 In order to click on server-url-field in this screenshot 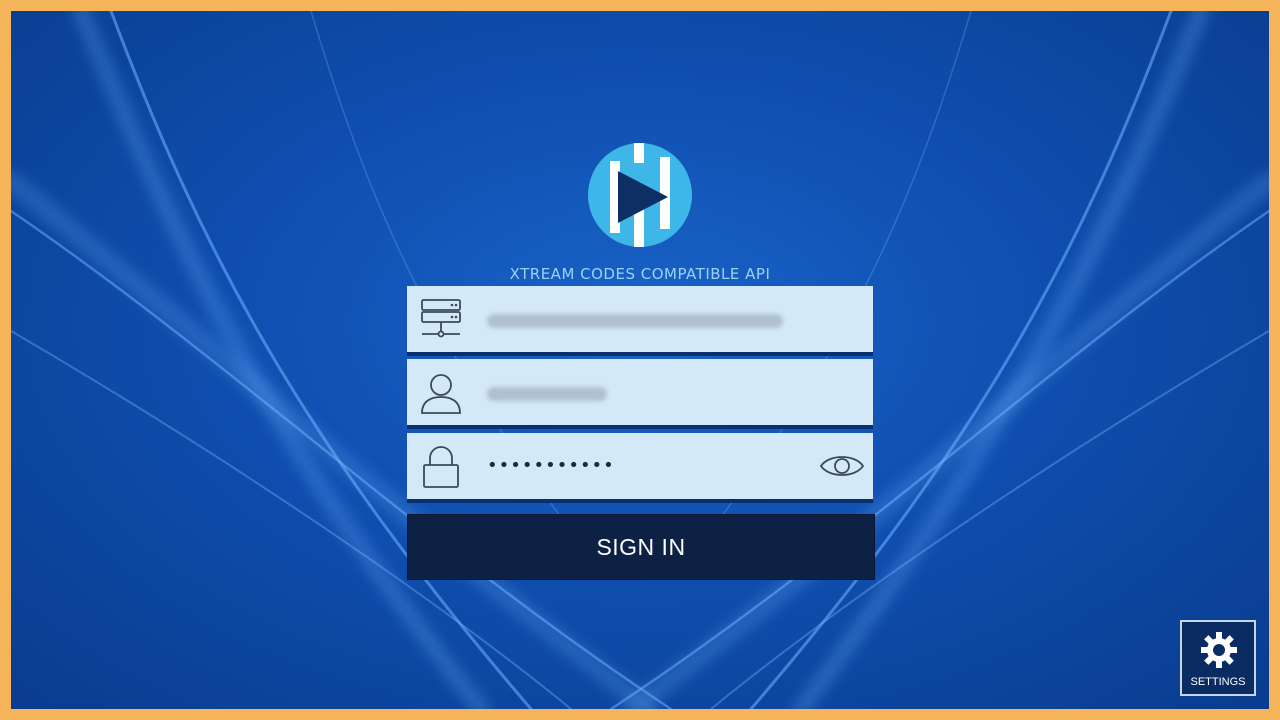, I will do `click(640, 321)`.